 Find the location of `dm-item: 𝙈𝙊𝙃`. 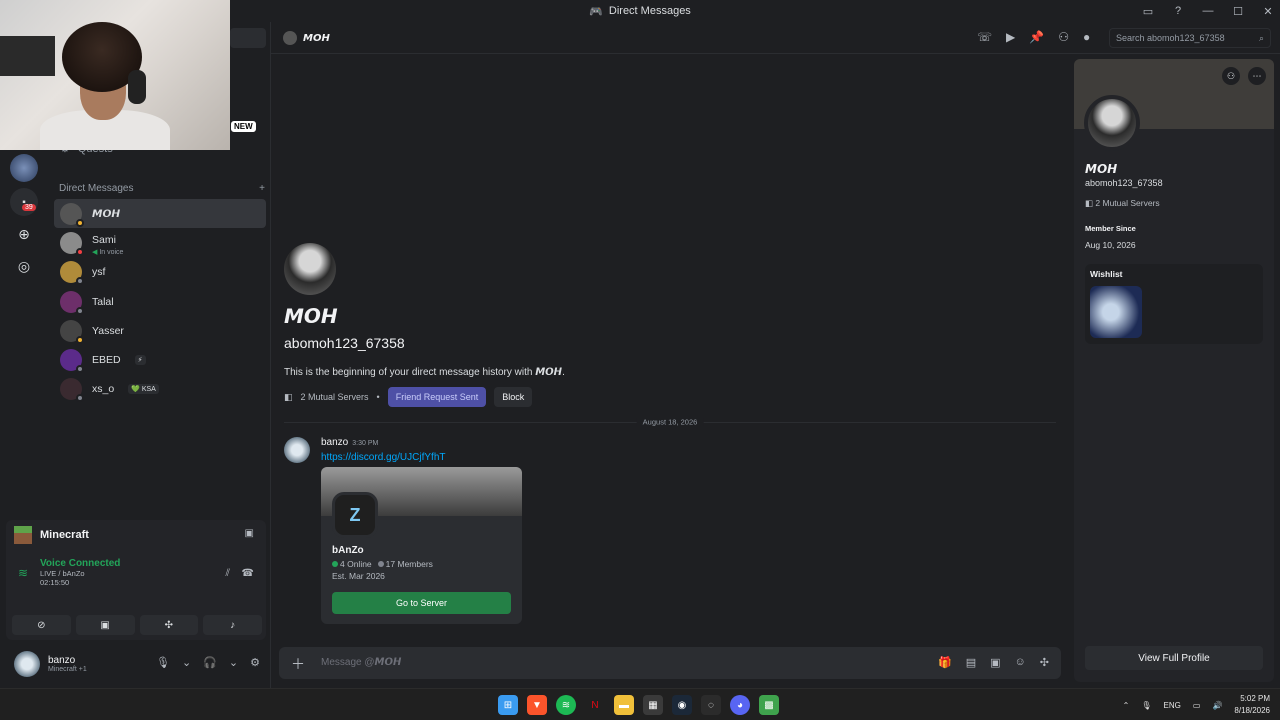

dm-item: 𝙈𝙊𝙃 is located at coordinates (160, 214).